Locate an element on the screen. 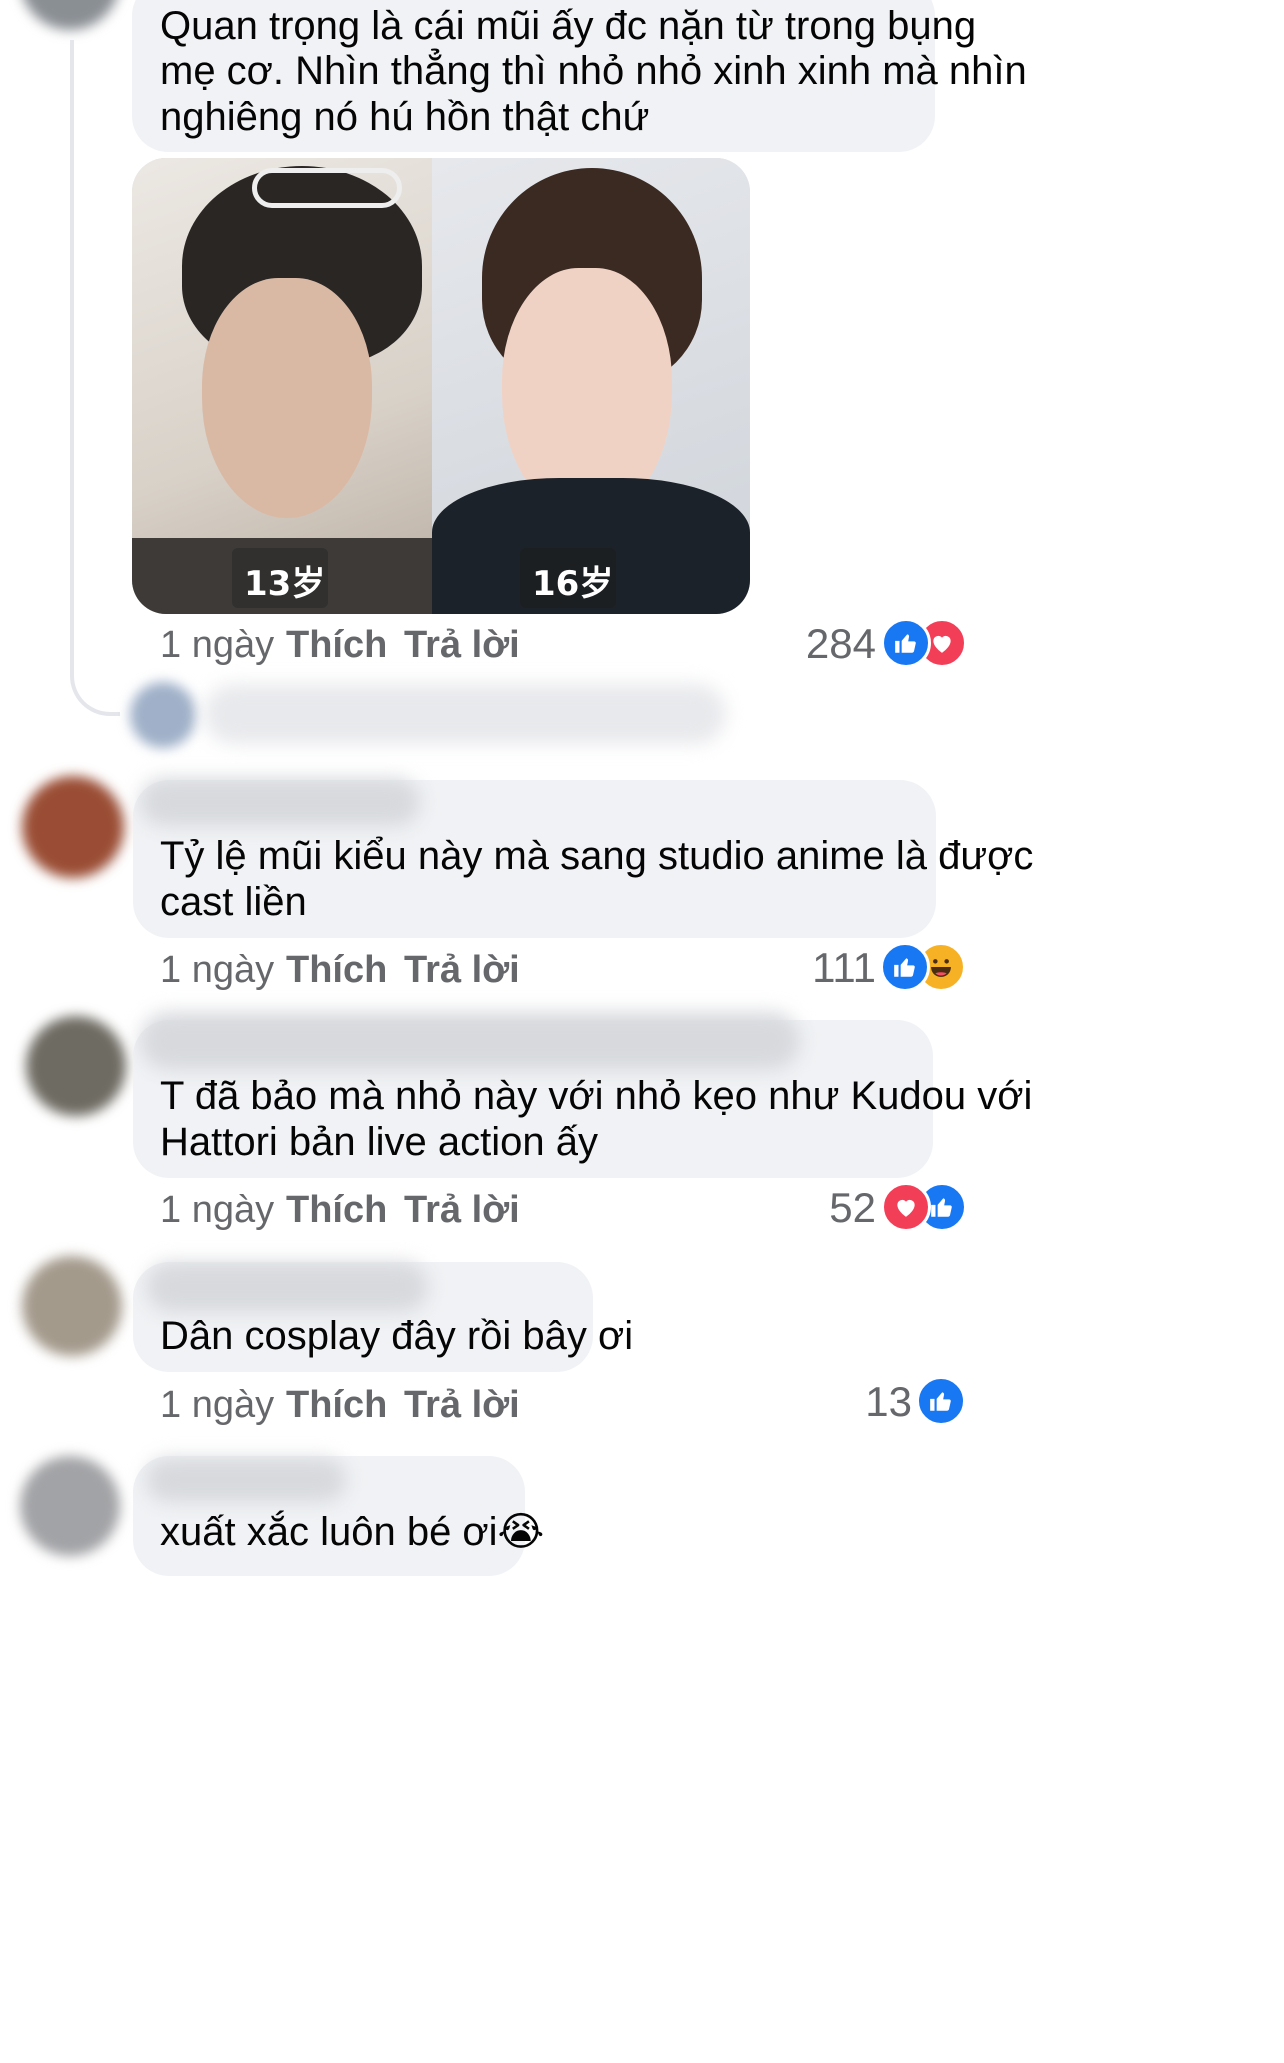 This screenshot has width=1284, height=2063. sunglasses-shape is located at coordinates (327, 188).